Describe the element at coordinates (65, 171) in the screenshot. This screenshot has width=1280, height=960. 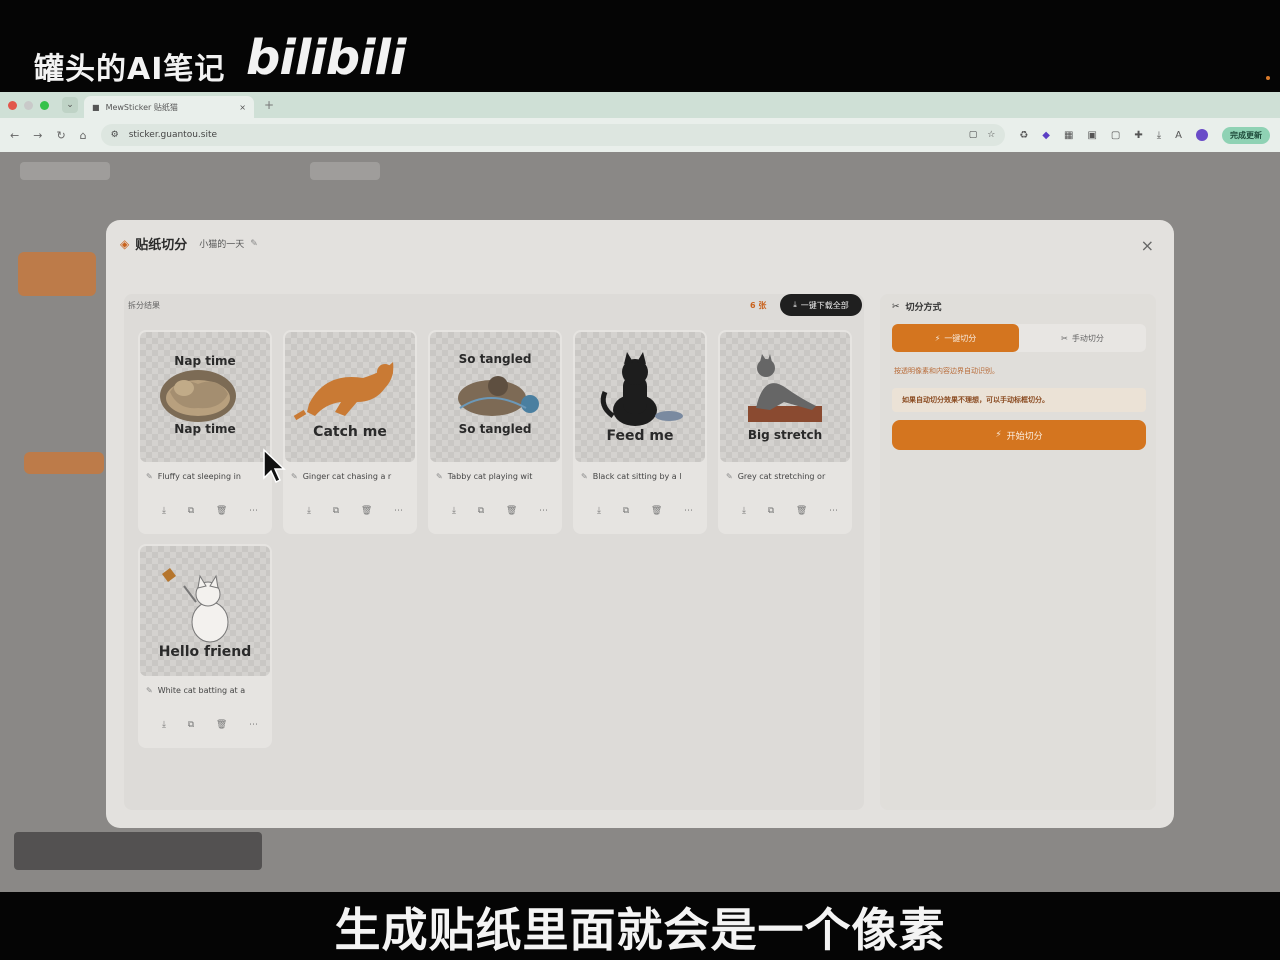
I see `blurred-logo` at that location.